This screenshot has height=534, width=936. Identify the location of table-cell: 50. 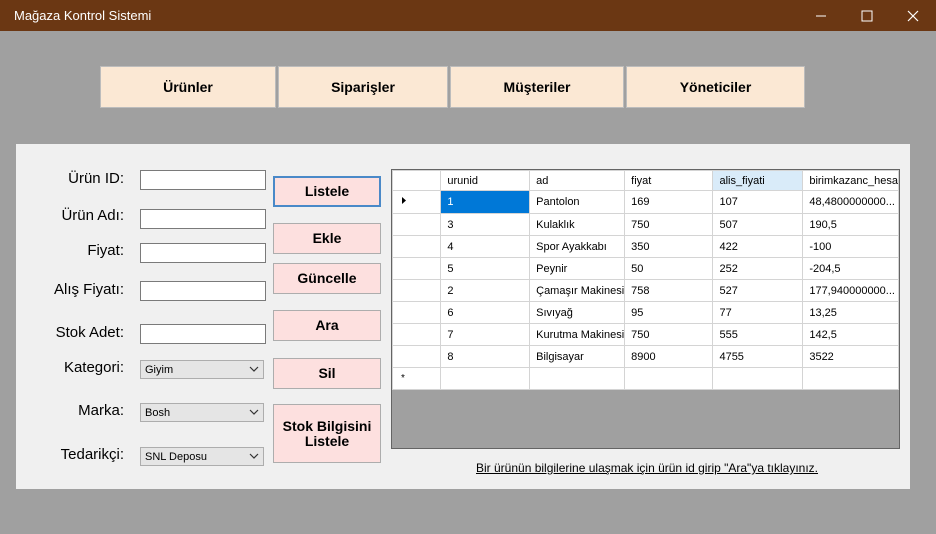
(669, 268).